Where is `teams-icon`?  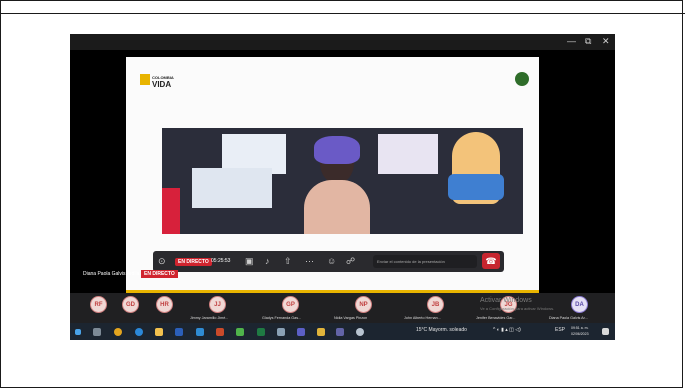
teams-icon is located at coordinates (340, 332).